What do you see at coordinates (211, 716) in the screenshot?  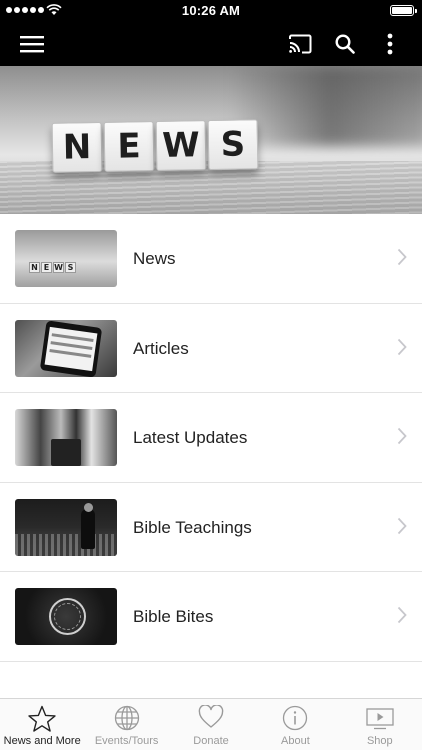 I see `heart-icon` at bounding box center [211, 716].